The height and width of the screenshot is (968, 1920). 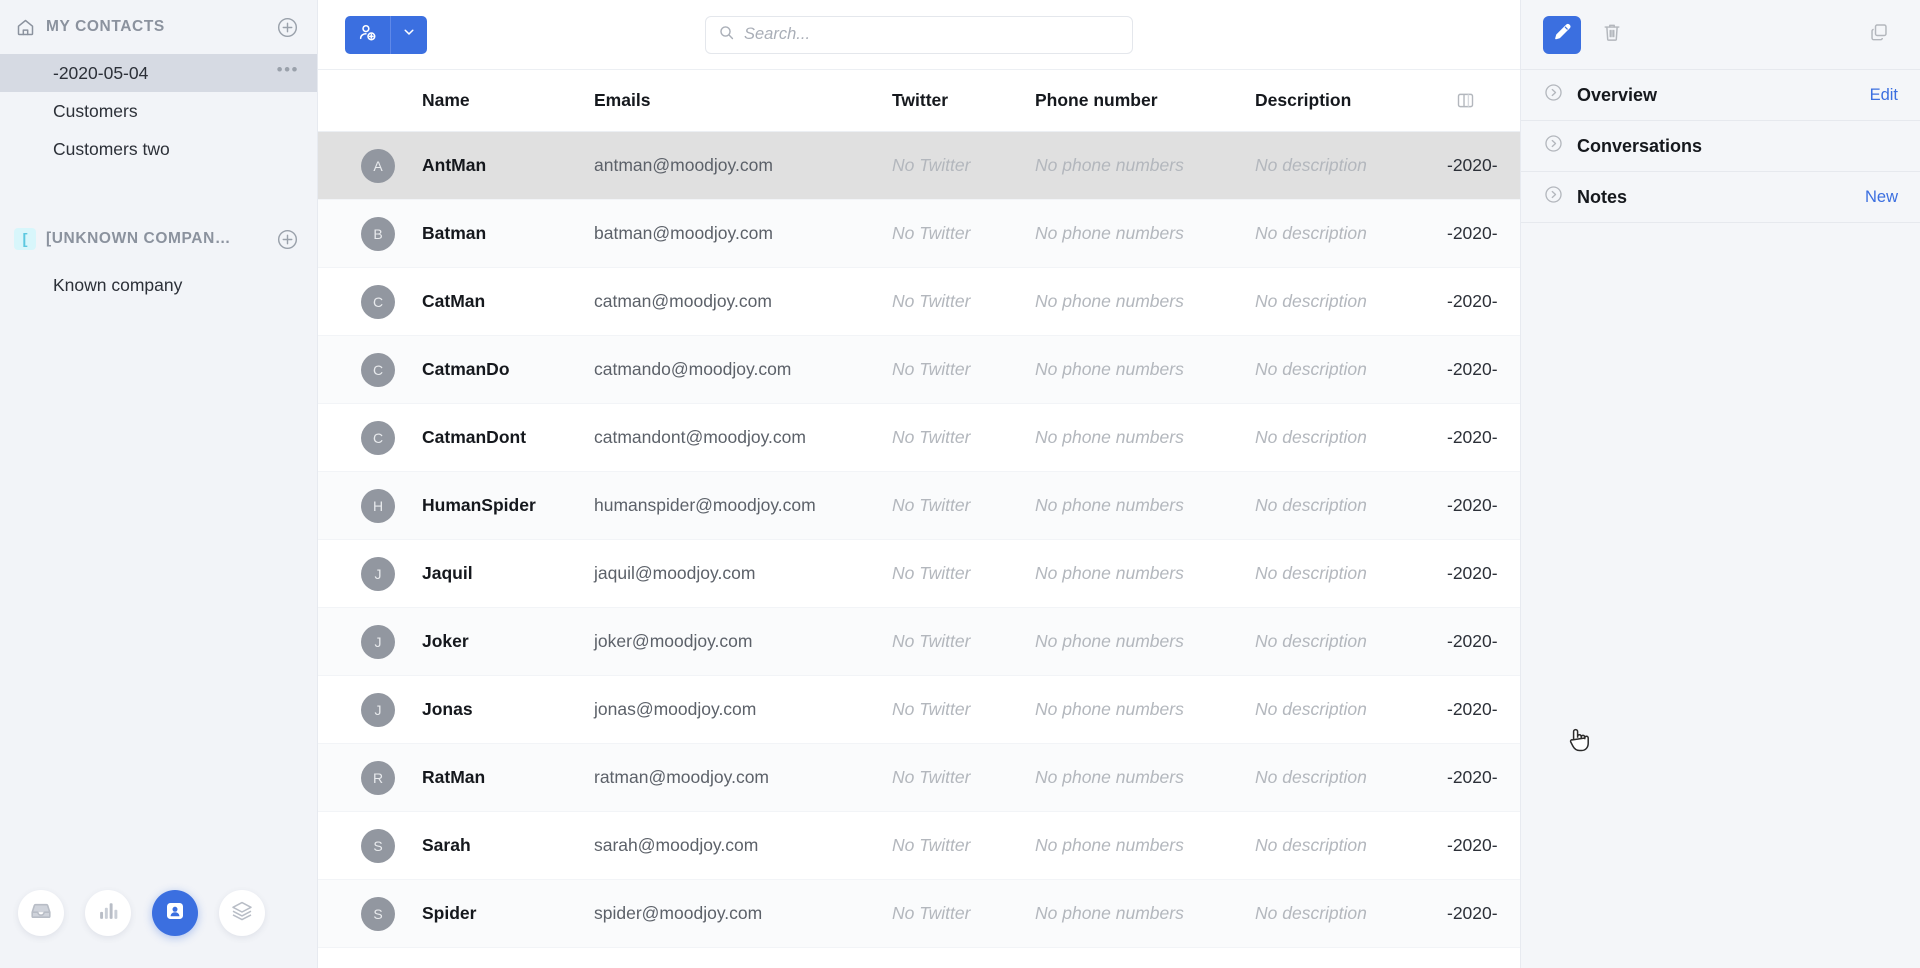 I want to click on edit-pencil-icon, so click(x=1562, y=34).